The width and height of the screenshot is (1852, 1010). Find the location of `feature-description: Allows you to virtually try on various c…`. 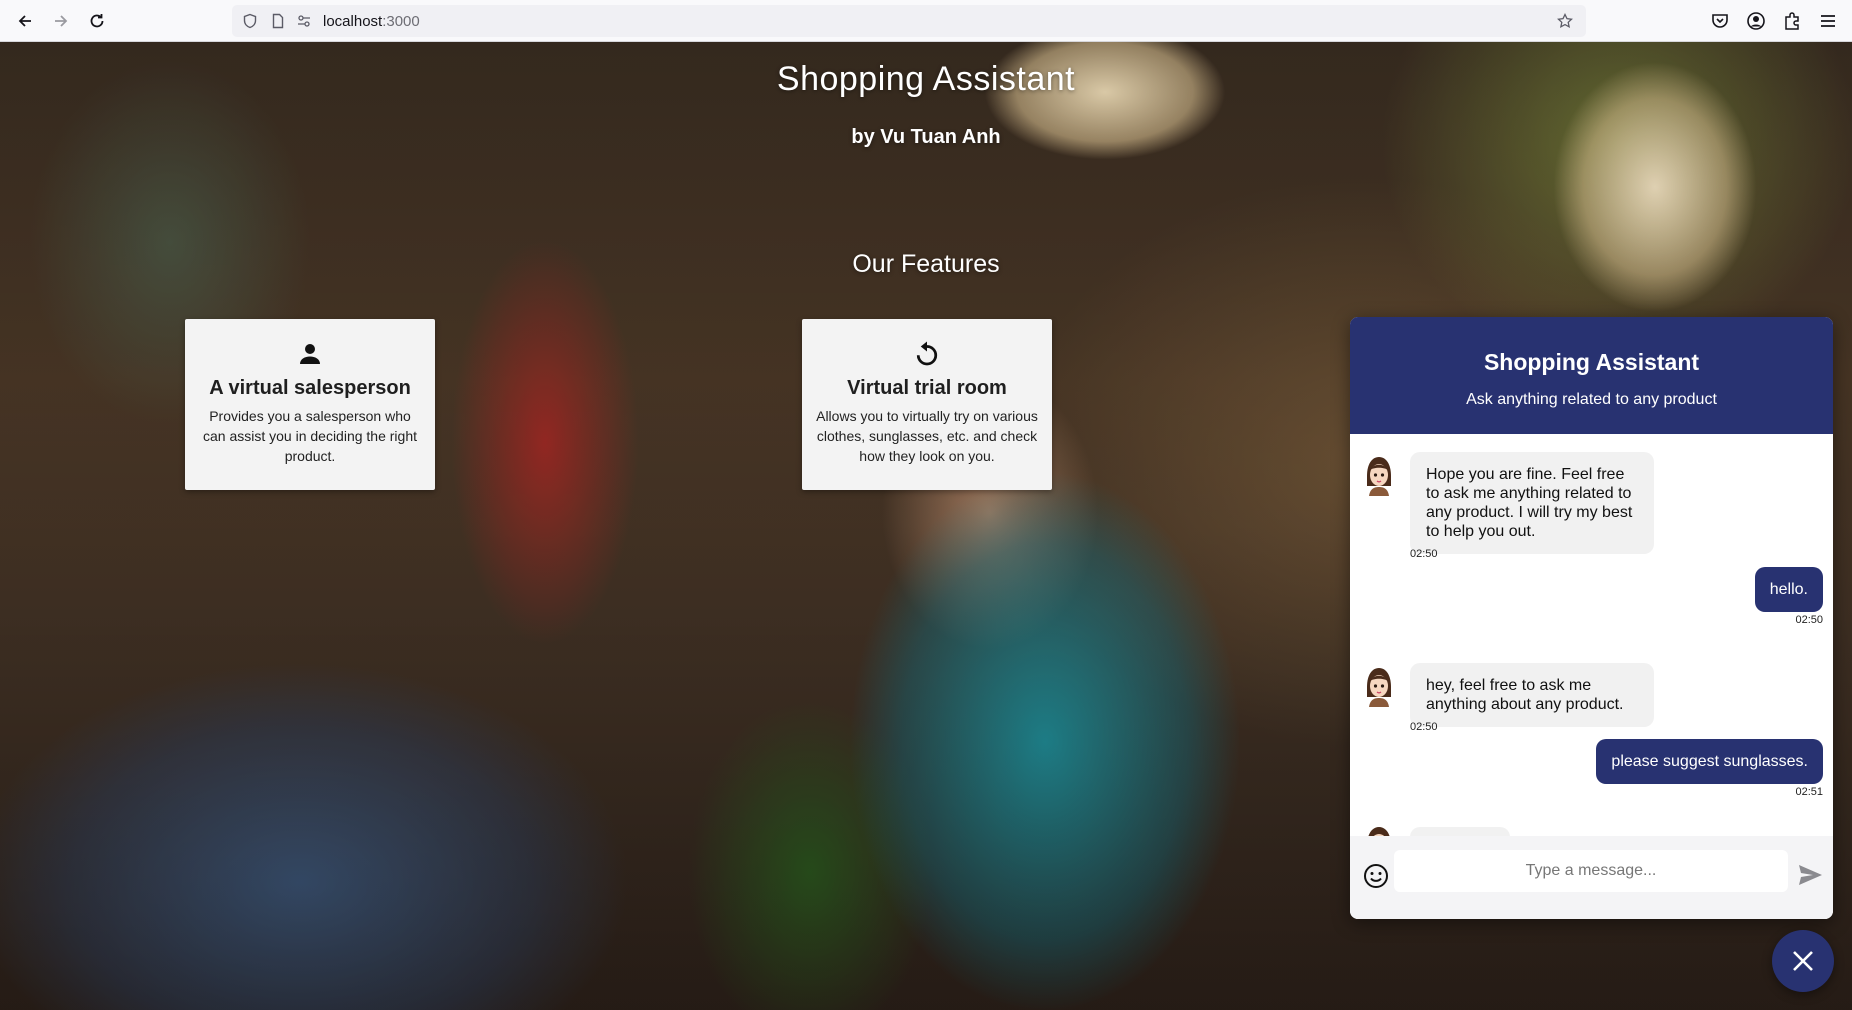

feature-description: Allows you to virtually try on various c… is located at coordinates (927, 436).